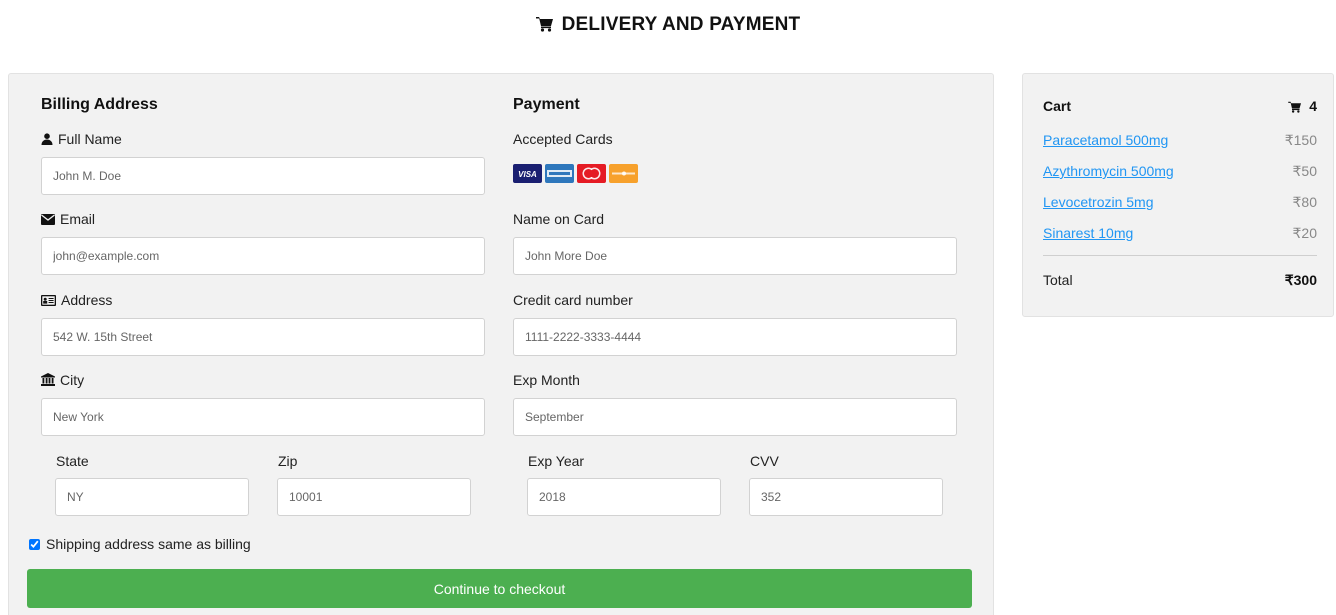  What do you see at coordinates (1088, 233) in the screenshot?
I see `cart-item-link: Sinarest 10mg` at bounding box center [1088, 233].